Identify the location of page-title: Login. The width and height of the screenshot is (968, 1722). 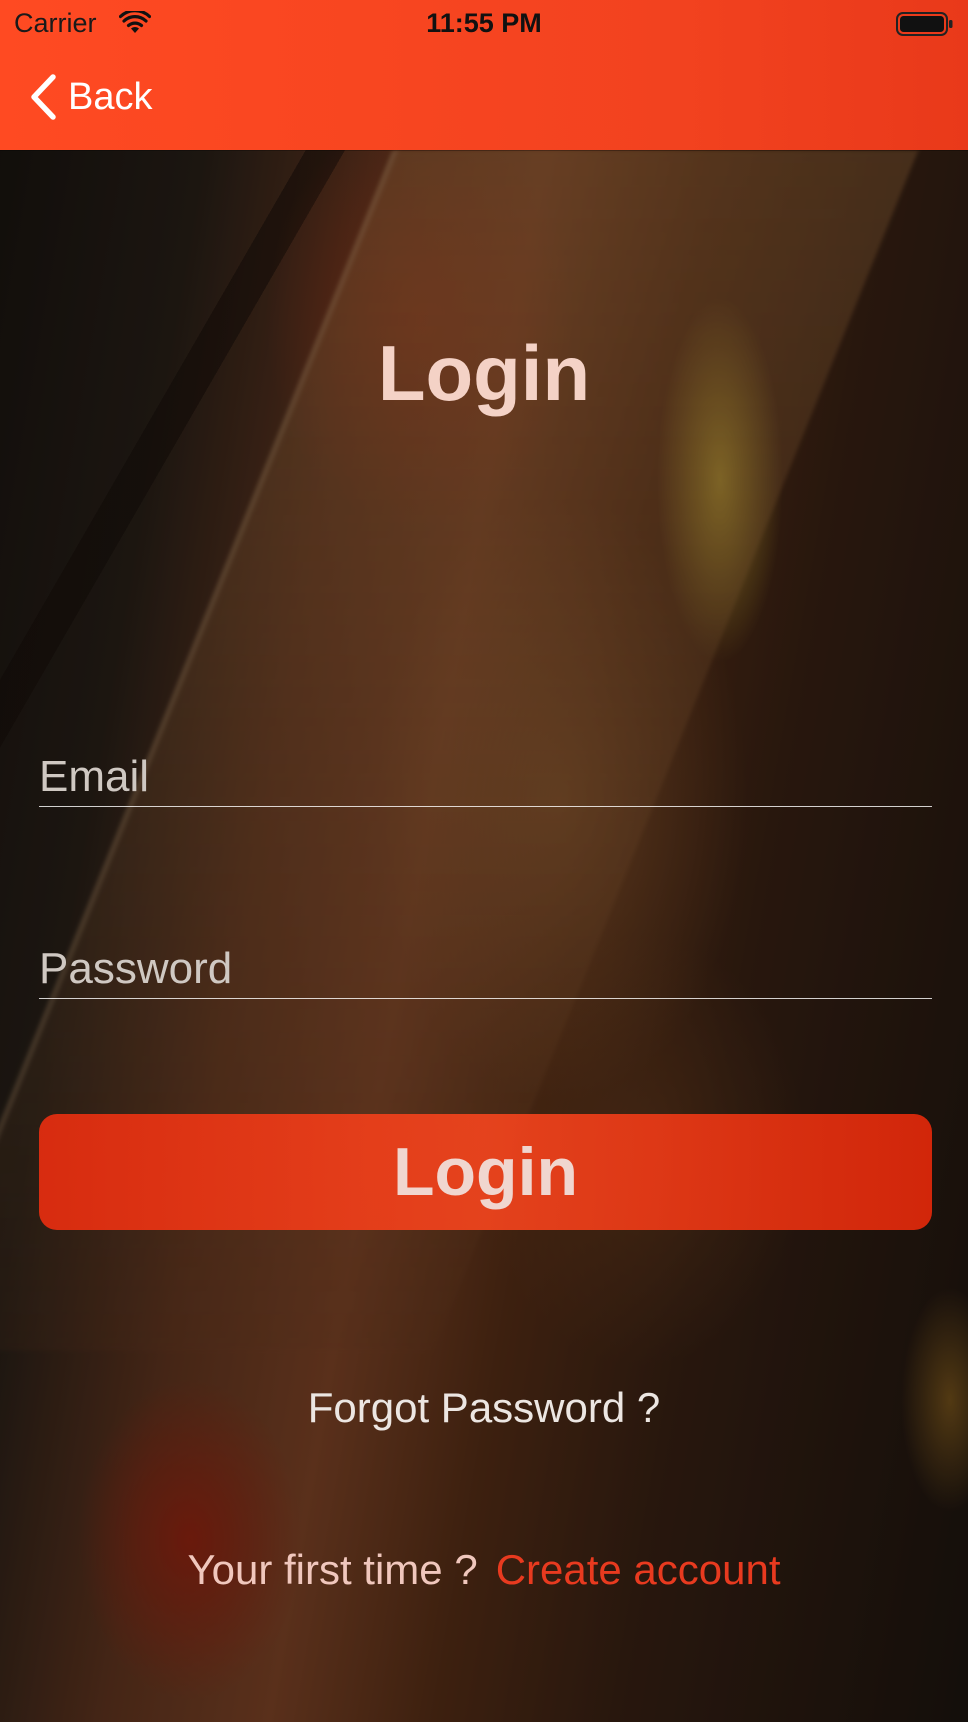
(484, 373).